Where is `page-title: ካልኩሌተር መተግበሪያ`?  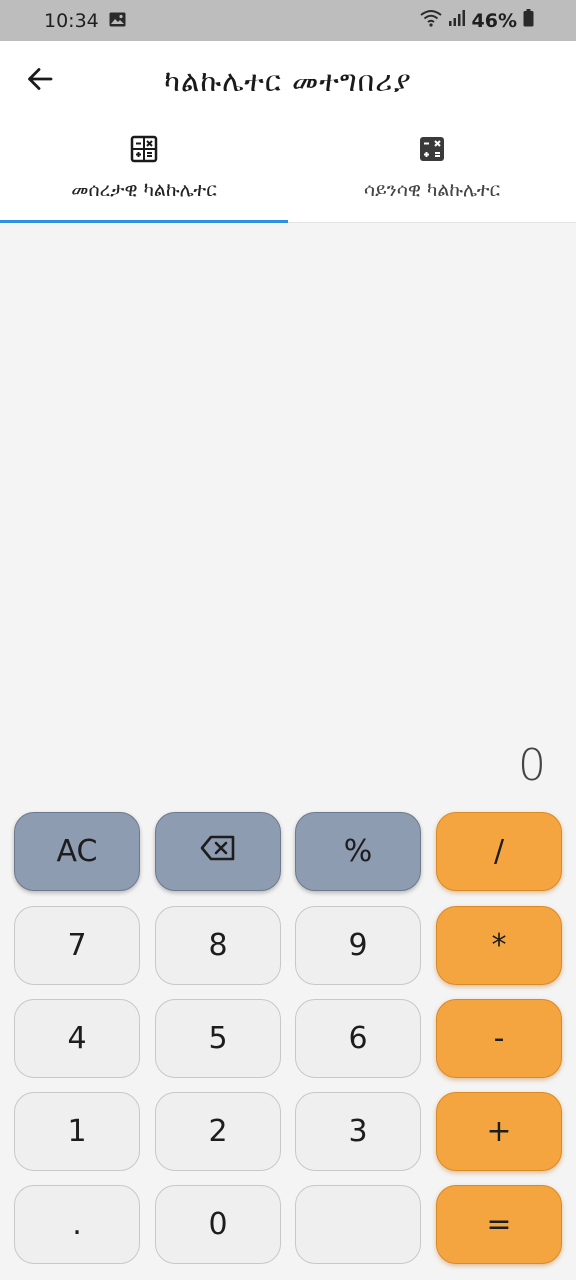
page-title: ካልኩሌተር መተግበሪያ is located at coordinates (288, 80).